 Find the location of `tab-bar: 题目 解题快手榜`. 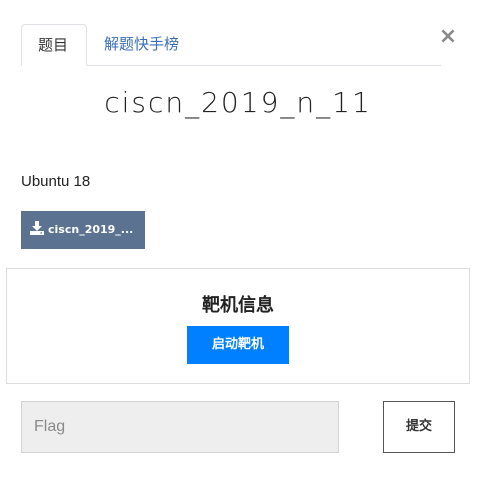

tab-bar: 题目 解题快手榜 is located at coordinates (231, 45).